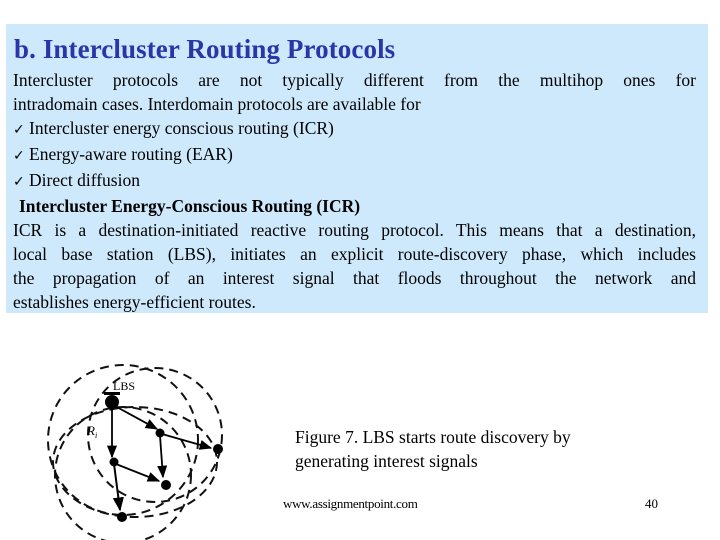 This screenshot has height=540, width=720. I want to click on caption-line: generating interest signals, so click(386, 461).